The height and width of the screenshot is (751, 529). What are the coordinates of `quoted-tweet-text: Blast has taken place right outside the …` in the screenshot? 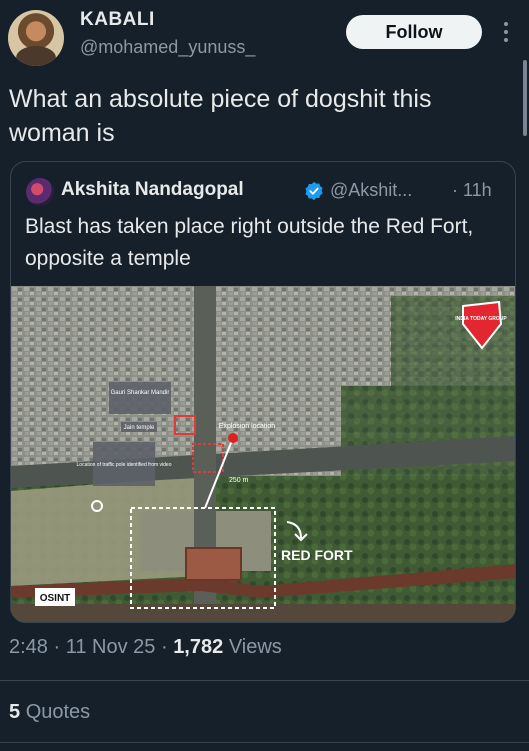 It's located at (249, 242).